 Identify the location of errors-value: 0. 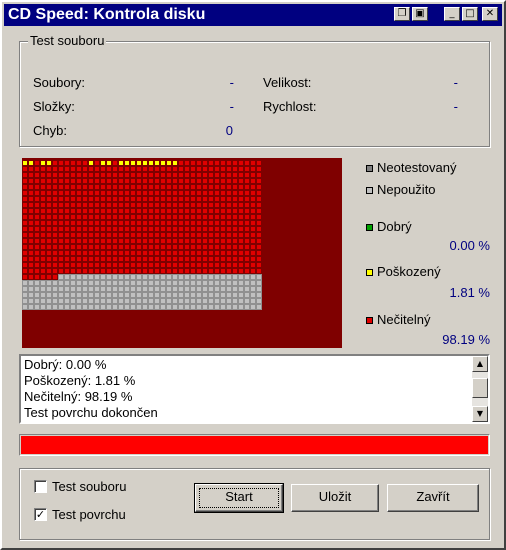
(229, 130).